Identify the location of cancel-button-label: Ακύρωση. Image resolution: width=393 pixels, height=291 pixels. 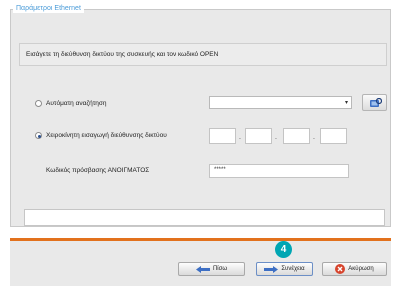
(361, 269).